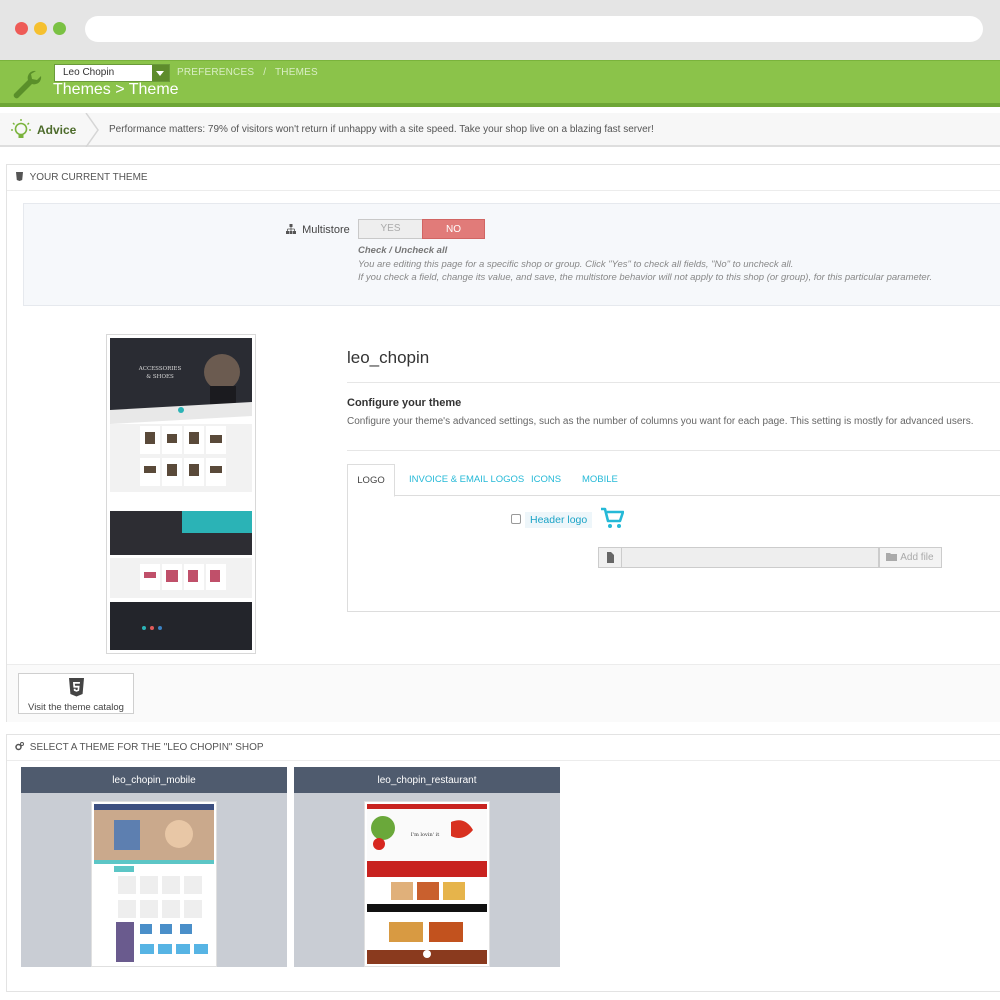  What do you see at coordinates (425, 835) in the screenshot?
I see `restaurant-thumb-text: I'm lovin' it` at bounding box center [425, 835].